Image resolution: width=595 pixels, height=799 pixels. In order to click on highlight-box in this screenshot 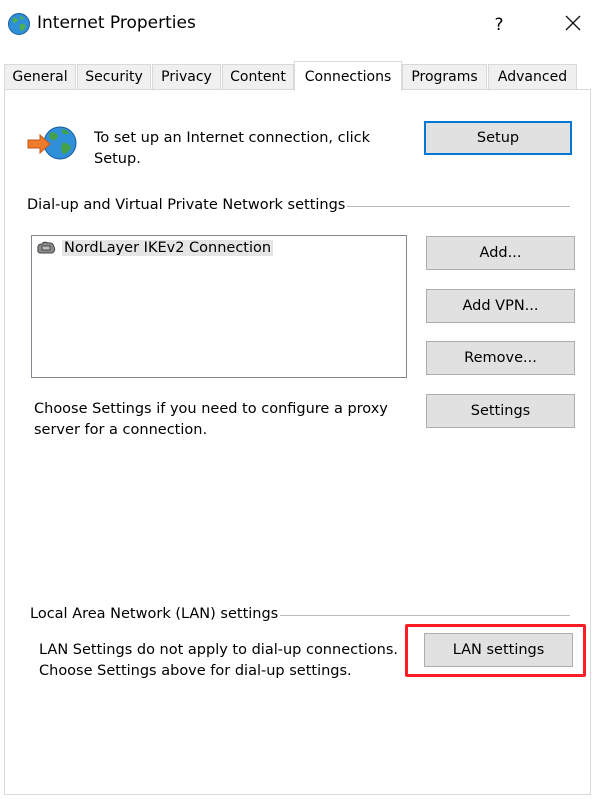, I will do `click(495, 650)`.